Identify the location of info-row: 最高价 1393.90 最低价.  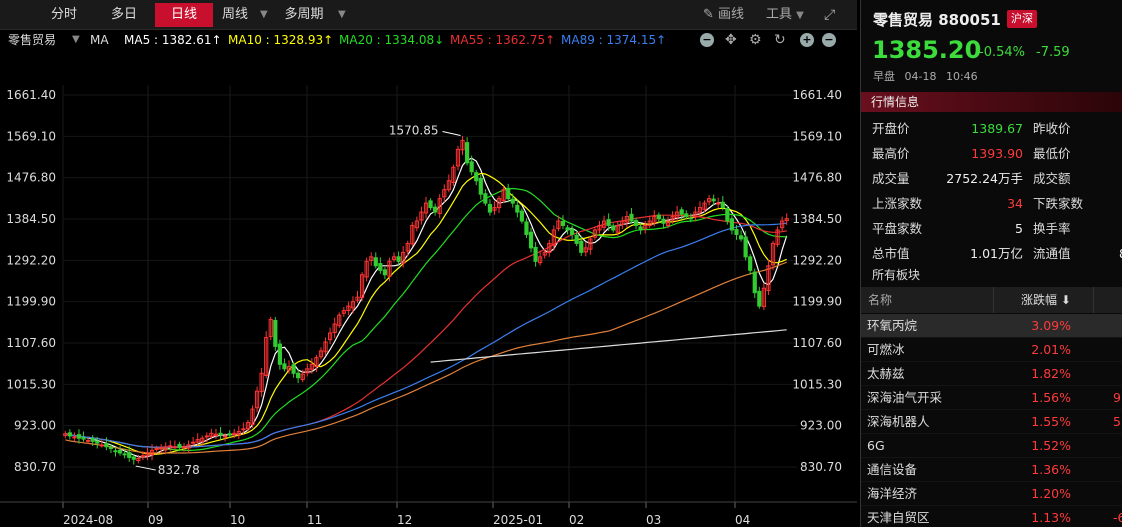
(991, 153).